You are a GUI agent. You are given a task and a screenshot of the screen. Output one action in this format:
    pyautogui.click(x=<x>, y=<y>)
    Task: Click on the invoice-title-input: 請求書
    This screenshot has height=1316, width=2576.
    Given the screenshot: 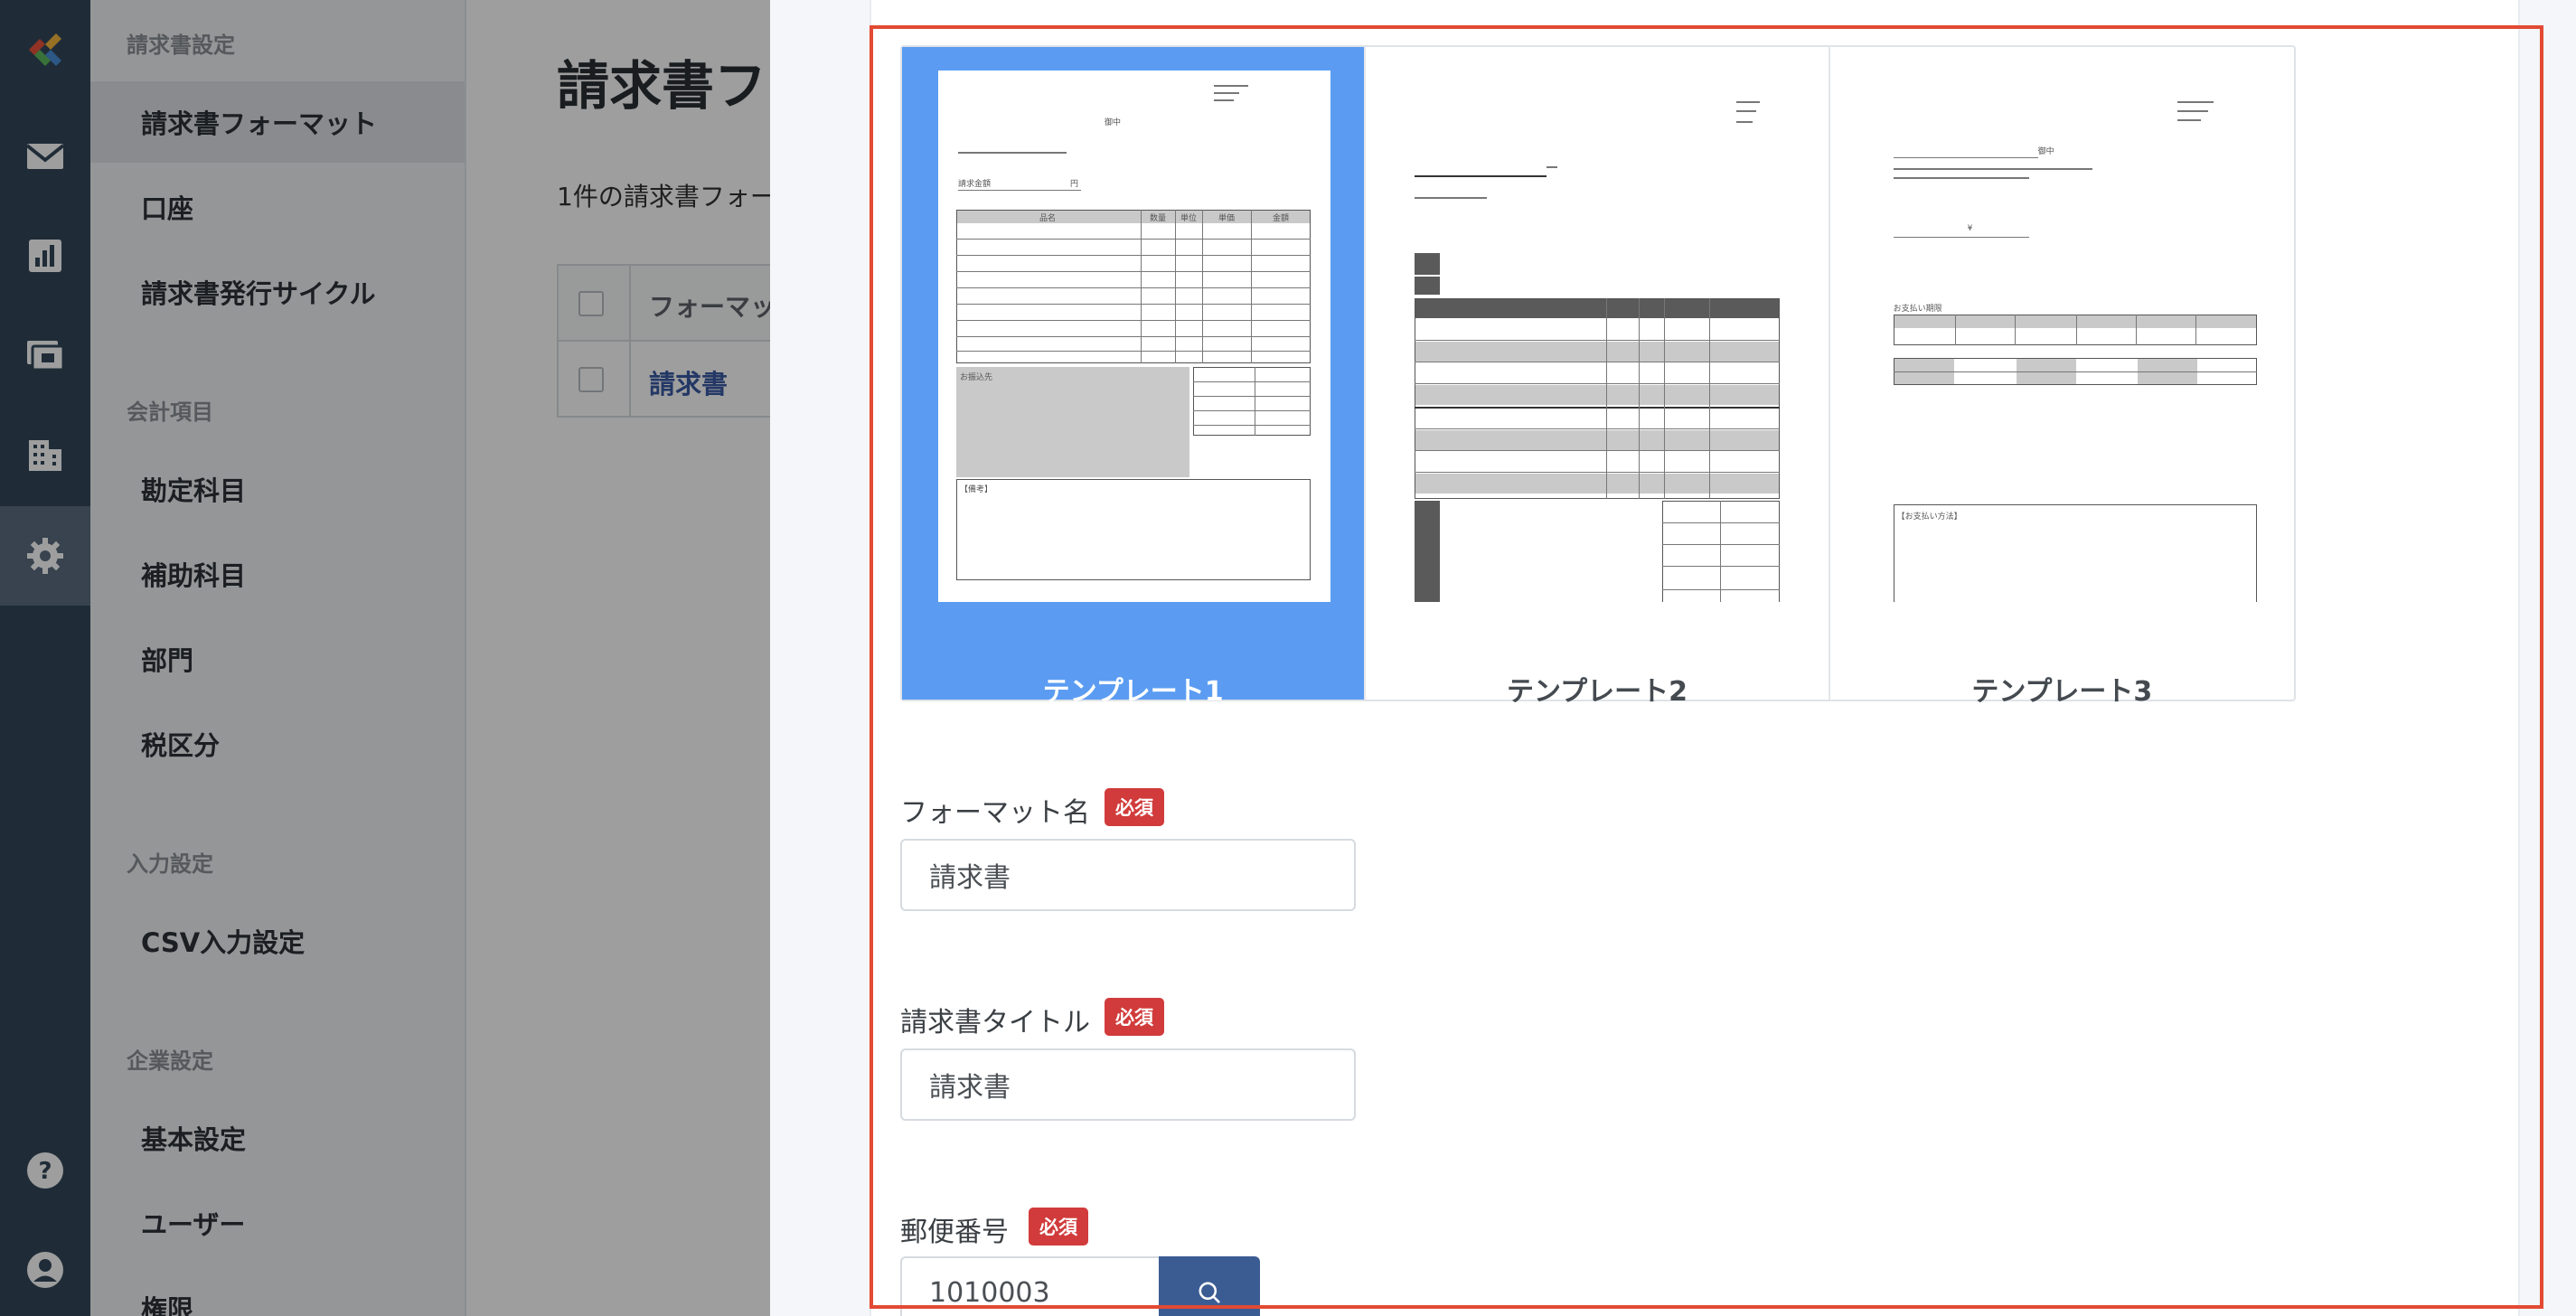 What is the action you would take?
    pyautogui.click(x=1128, y=1084)
    